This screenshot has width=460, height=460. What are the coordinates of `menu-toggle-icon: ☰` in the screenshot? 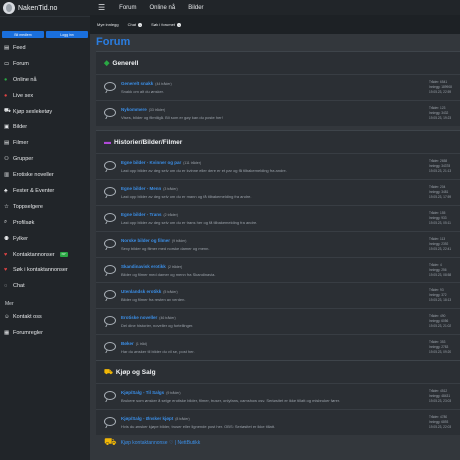 It's located at (101, 7).